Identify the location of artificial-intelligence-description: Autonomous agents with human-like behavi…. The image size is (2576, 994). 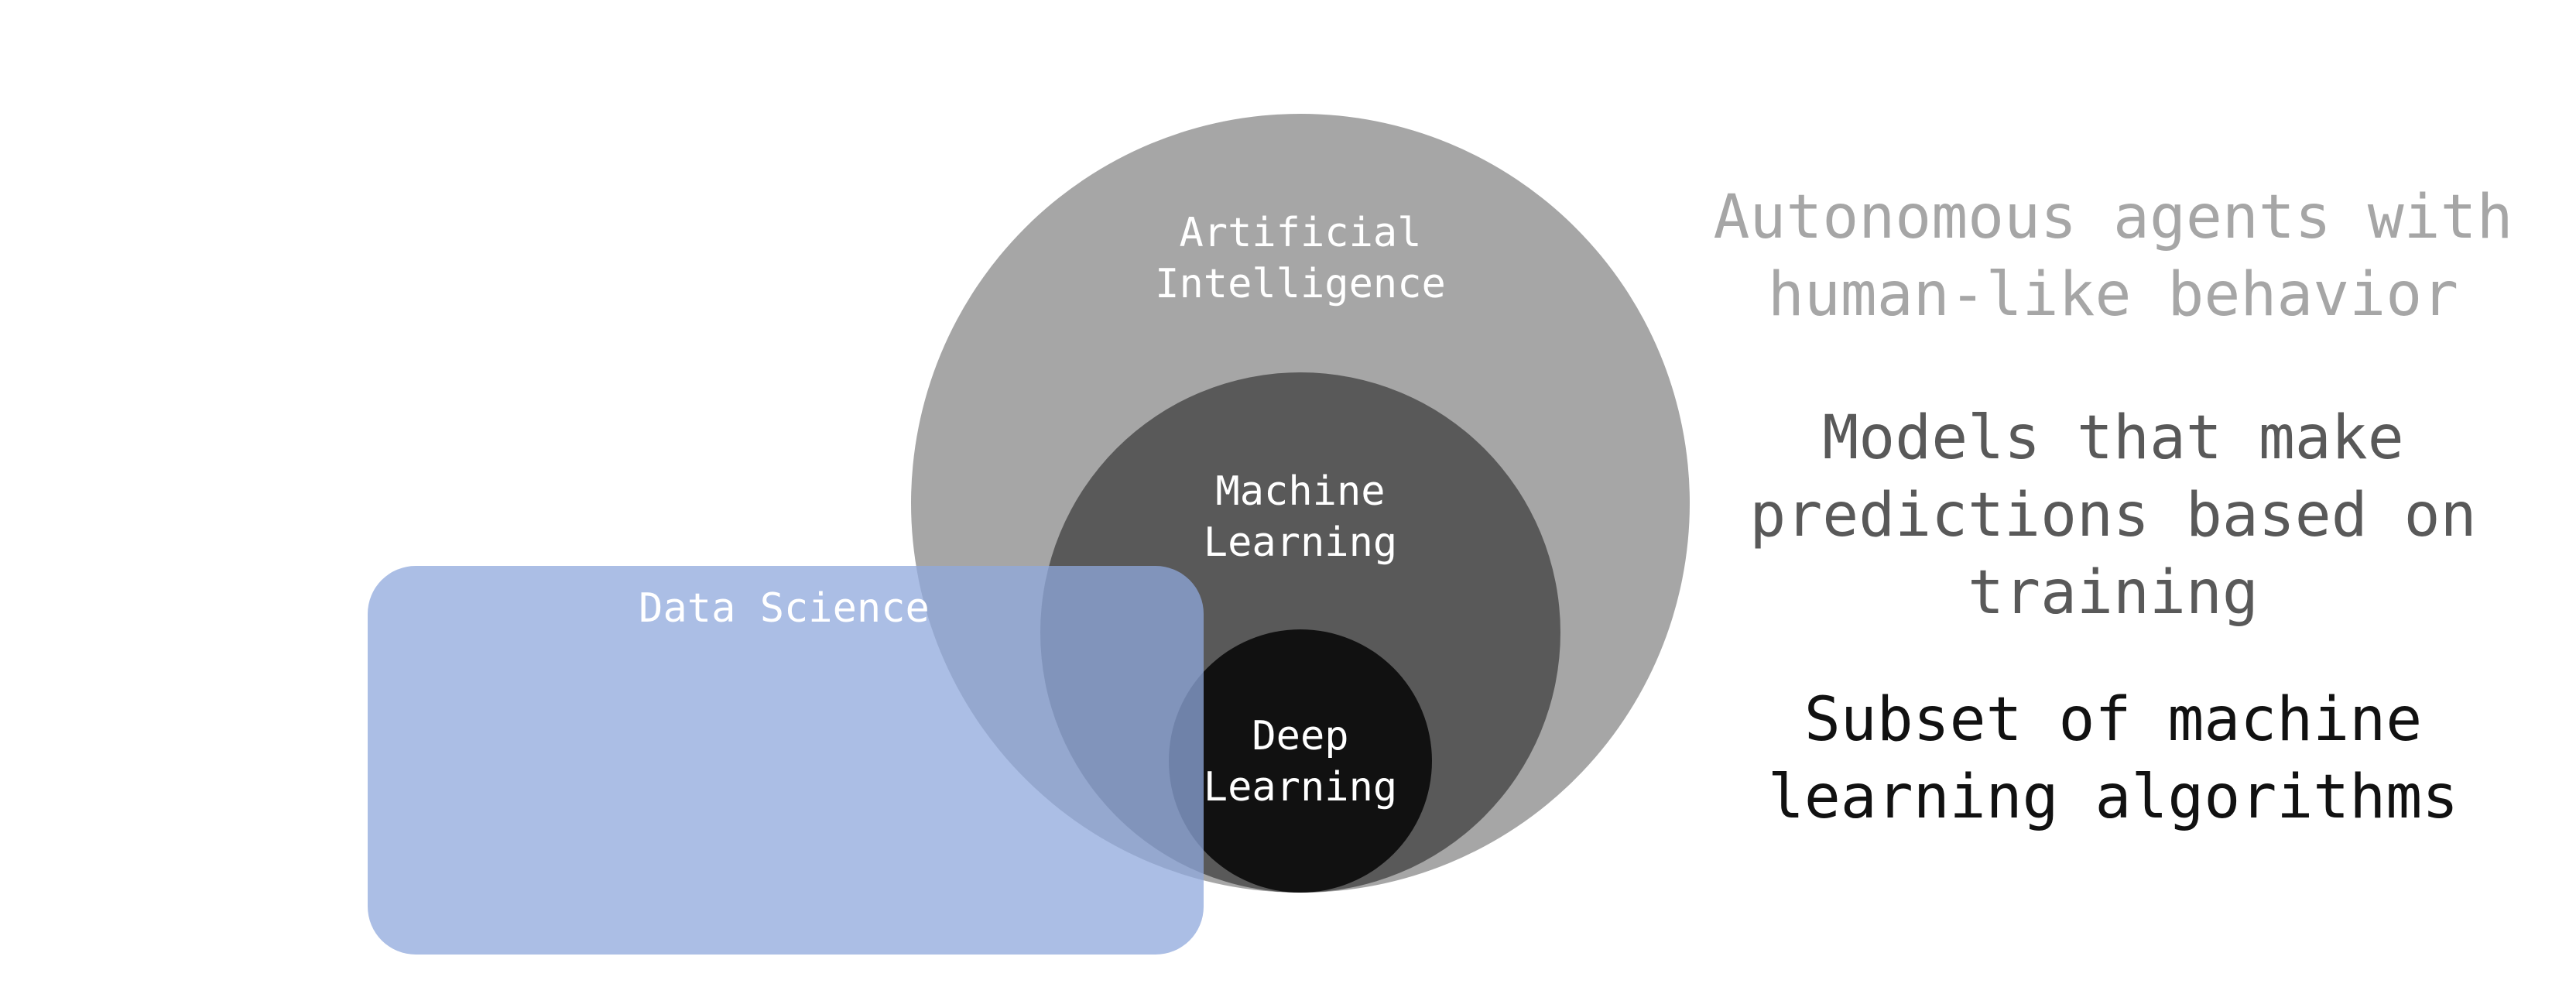
(2113, 256).